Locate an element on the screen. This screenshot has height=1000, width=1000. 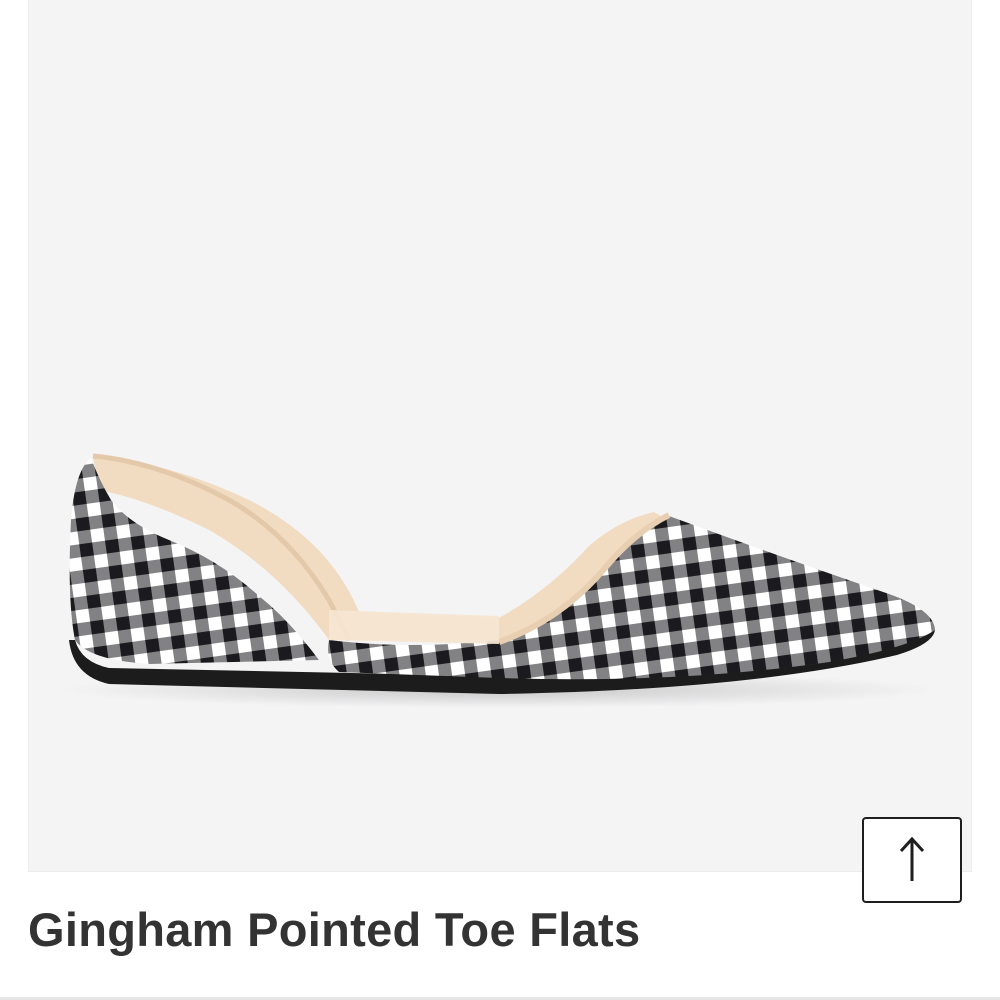
scroll-to-top-button is located at coordinates (912, 860).